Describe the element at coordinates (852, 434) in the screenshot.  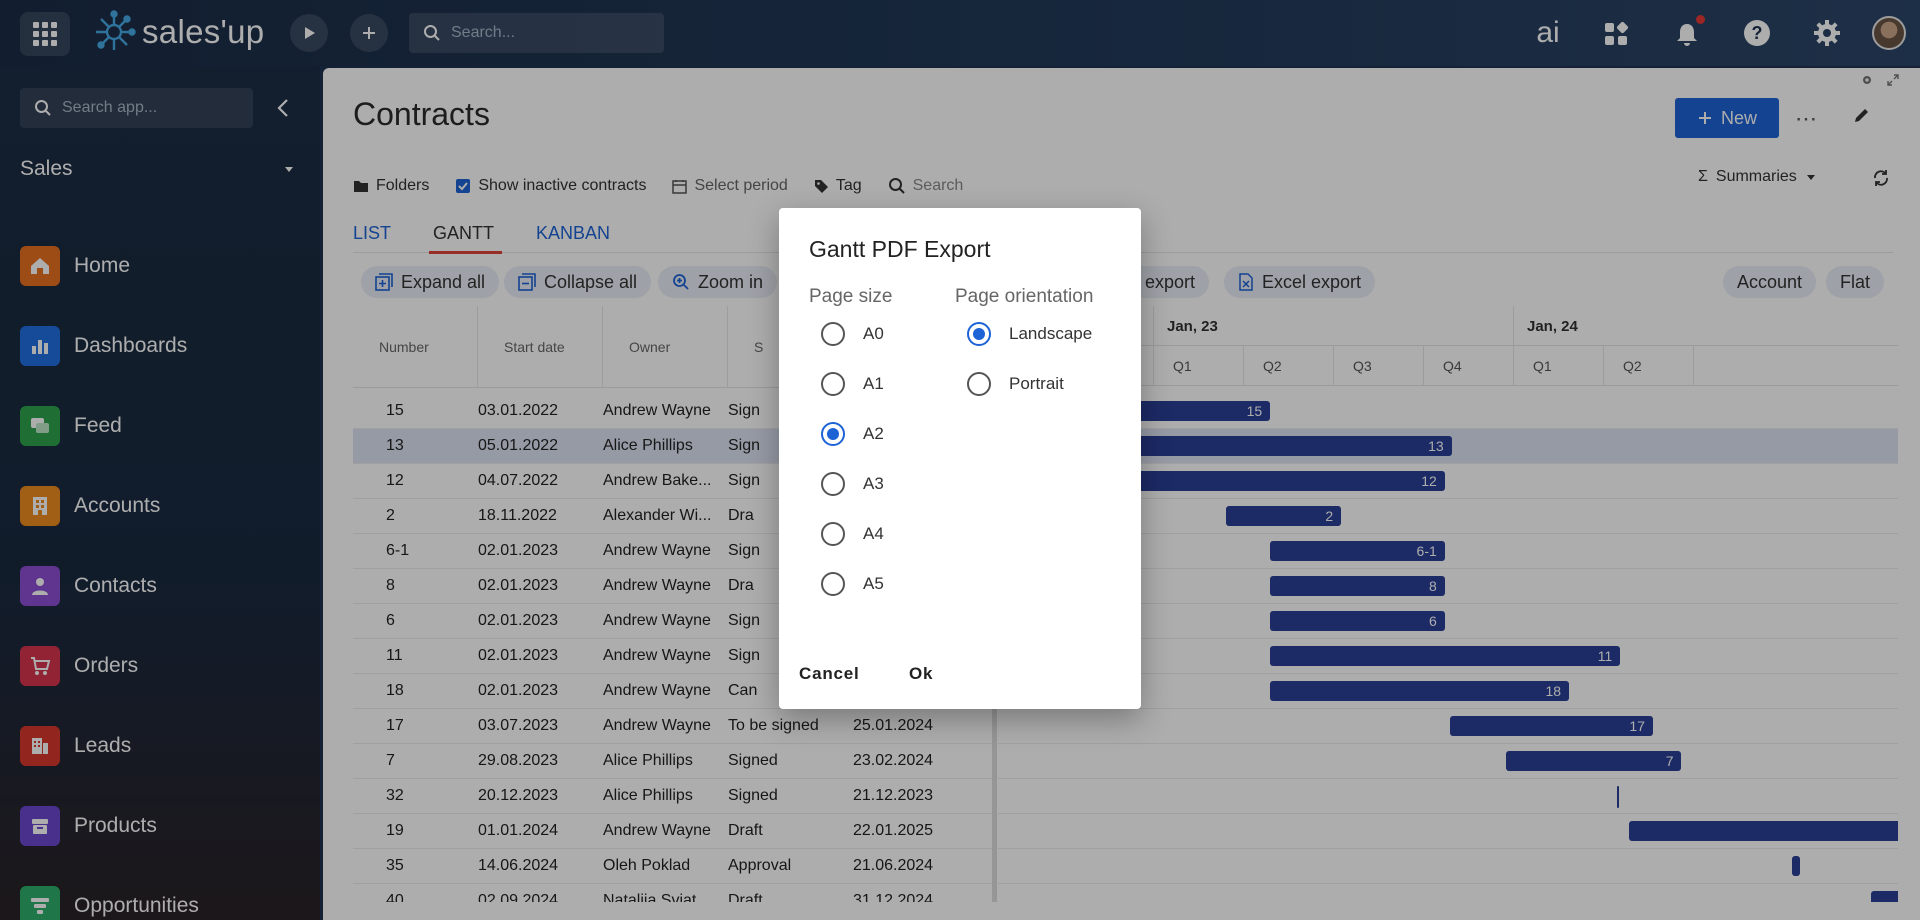
I see `page-size-option-a2: A2` at that location.